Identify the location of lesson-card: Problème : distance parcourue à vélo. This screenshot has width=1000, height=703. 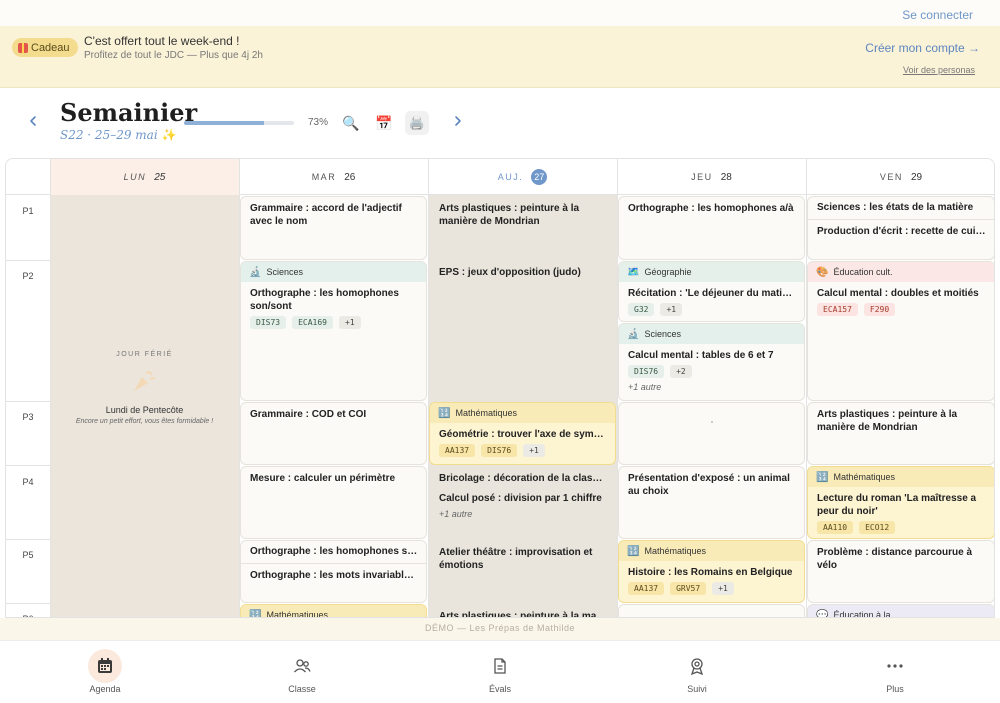
(900, 571).